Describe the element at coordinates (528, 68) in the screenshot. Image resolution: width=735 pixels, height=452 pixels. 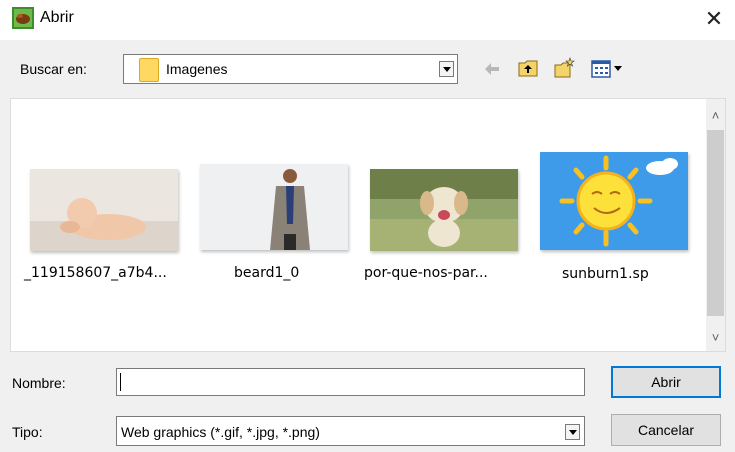
I see `up-folder-icon` at that location.